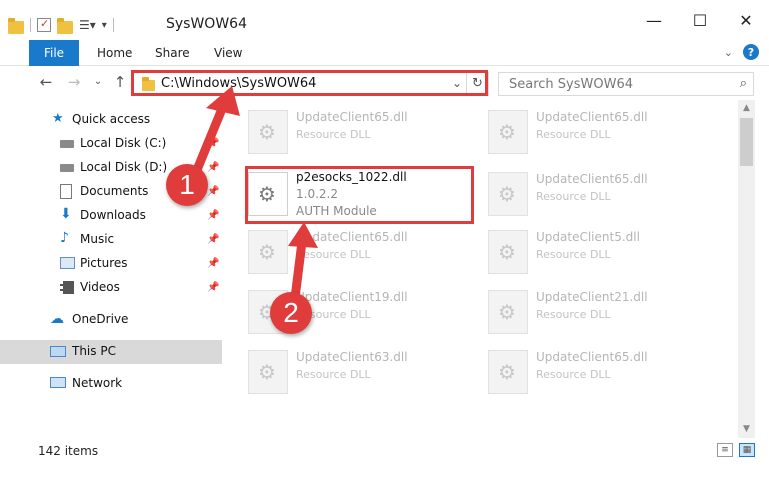 The image size is (769, 495). I want to click on tab-view: View, so click(228, 53).